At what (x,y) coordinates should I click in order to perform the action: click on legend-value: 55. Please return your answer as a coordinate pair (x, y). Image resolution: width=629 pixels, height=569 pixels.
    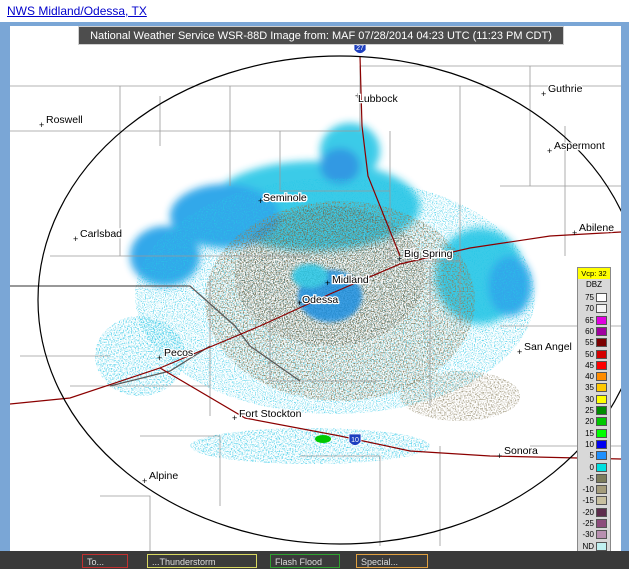
    Looking at the image, I should click on (589, 343).